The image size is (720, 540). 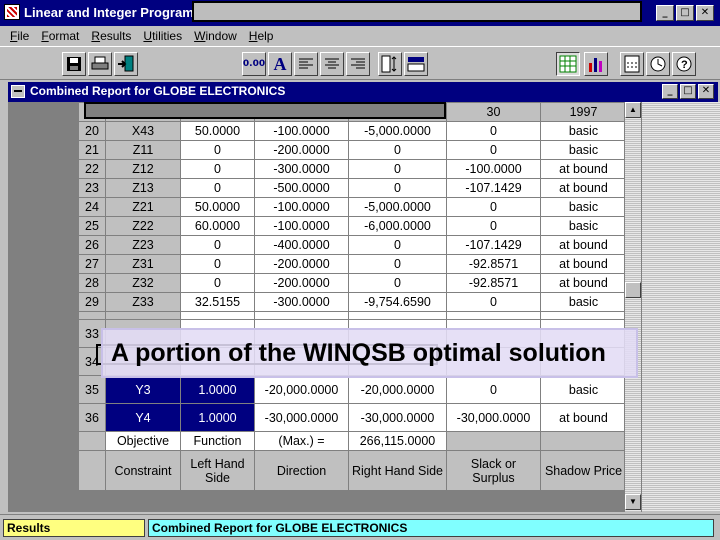 What do you see at coordinates (143, 131) in the screenshot?
I see `variable-name-cell: X43` at bounding box center [143, 131].